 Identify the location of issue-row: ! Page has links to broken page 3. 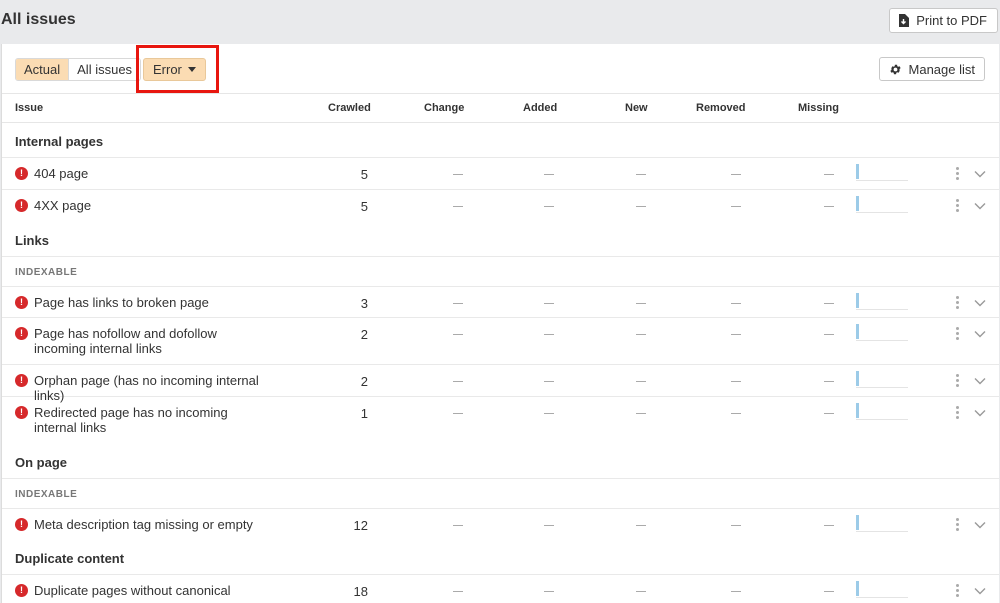
(500, 302).